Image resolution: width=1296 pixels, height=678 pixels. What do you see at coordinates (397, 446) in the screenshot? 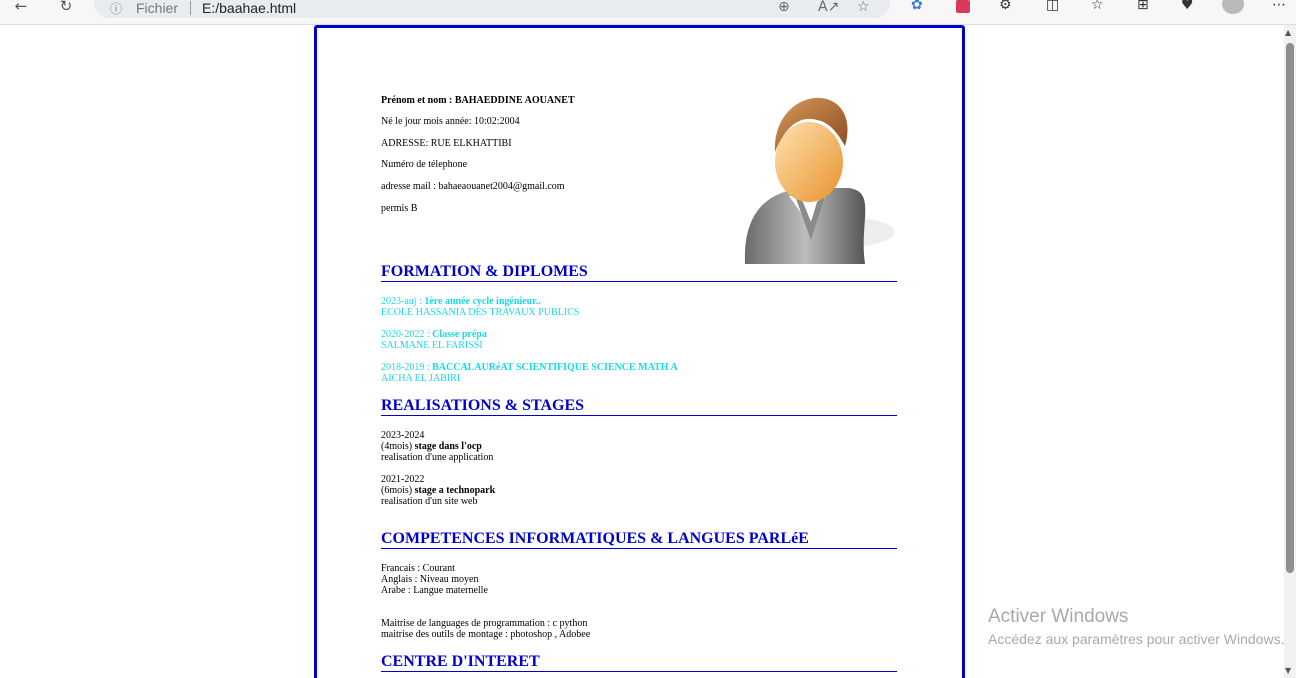
I see `stage-duration: (4mois)` at bounding box center [397, 446].